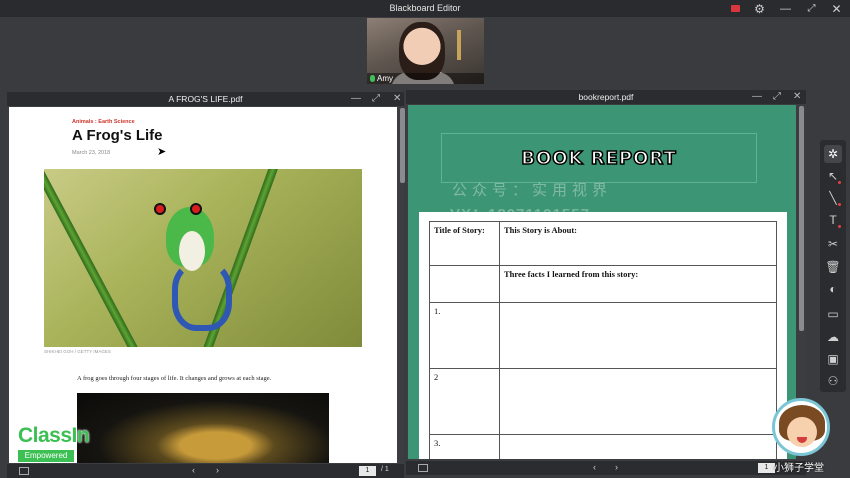 The image size is (850, 478). I want to click on article-category: Animals : Earth Science, so click(103, 122).